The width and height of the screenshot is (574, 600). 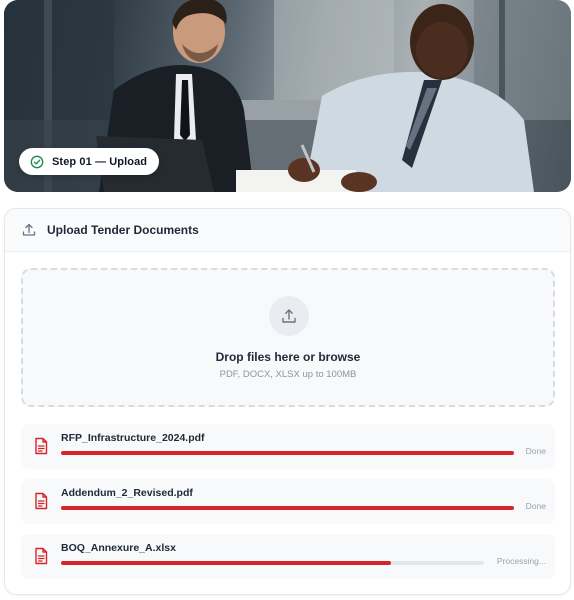 What do you see at coordinates (288, 374) in the screenshot?
I see `dropzone-subtitle: PDF, DOCX, XLSX up to 100MB` at bounding box center [288, 374].